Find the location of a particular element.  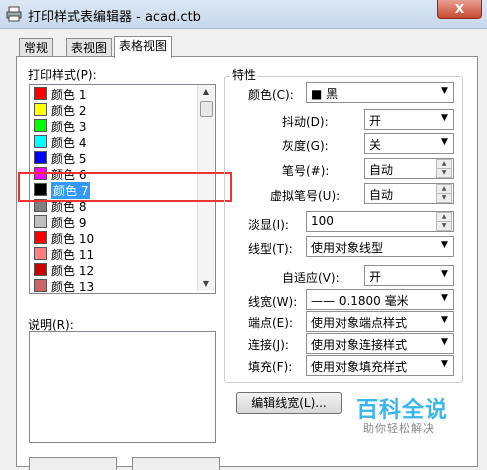

list-item: 颜色 12 is located at coordinates (114, 269).